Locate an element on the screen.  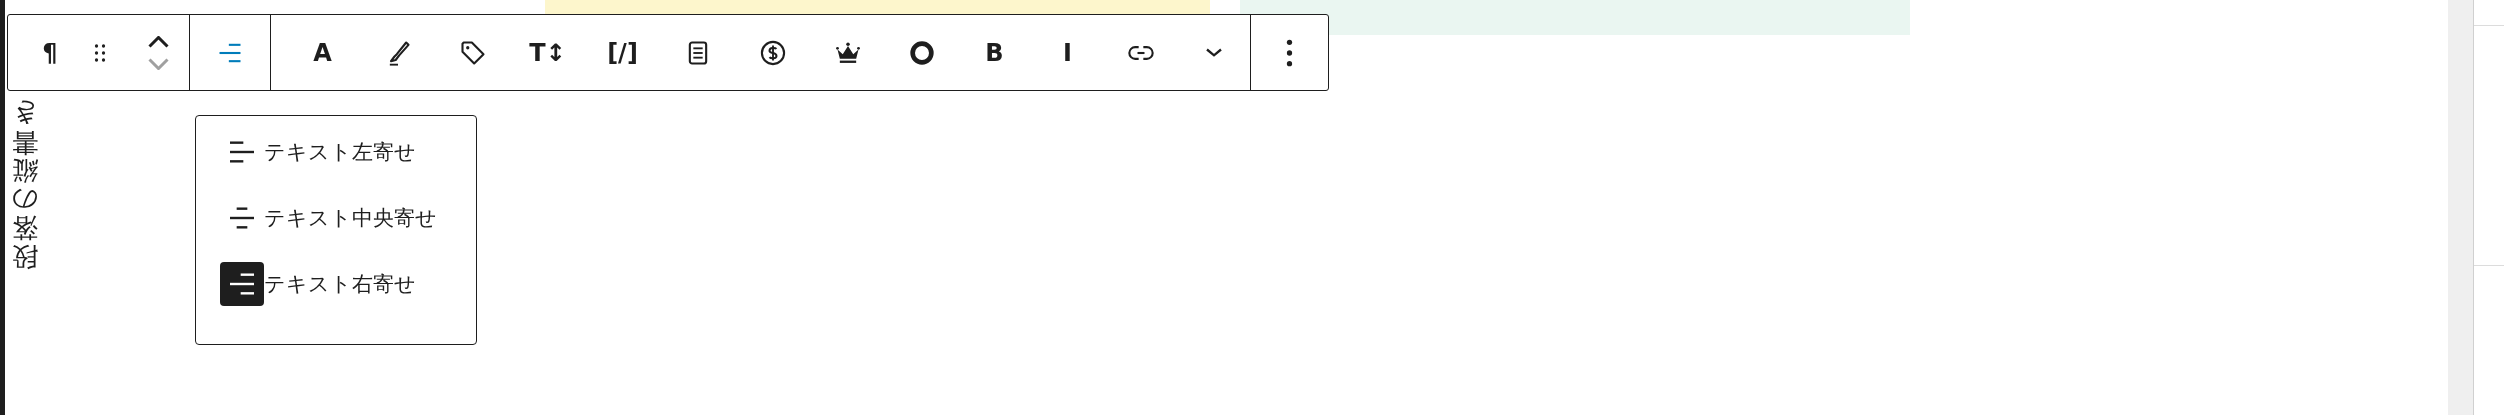
format-button: T↕ is located at coordinates (547, 52).